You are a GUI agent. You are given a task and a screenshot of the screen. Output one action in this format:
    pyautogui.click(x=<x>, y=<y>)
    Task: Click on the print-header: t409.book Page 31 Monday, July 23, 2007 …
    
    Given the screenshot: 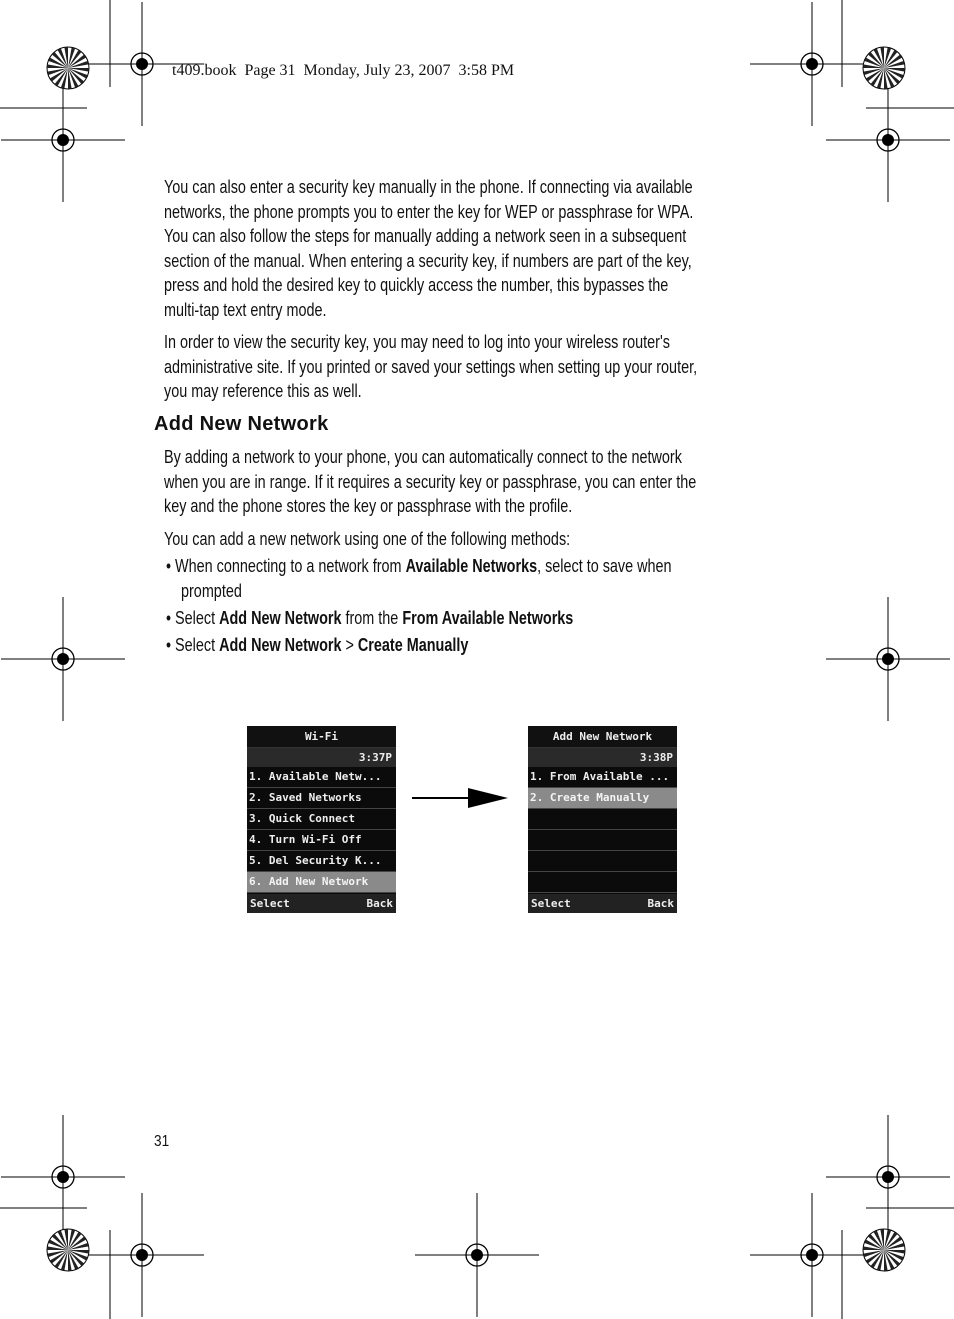 What is the action you would take?
    pyautogui.click(x=343, y=70)
    